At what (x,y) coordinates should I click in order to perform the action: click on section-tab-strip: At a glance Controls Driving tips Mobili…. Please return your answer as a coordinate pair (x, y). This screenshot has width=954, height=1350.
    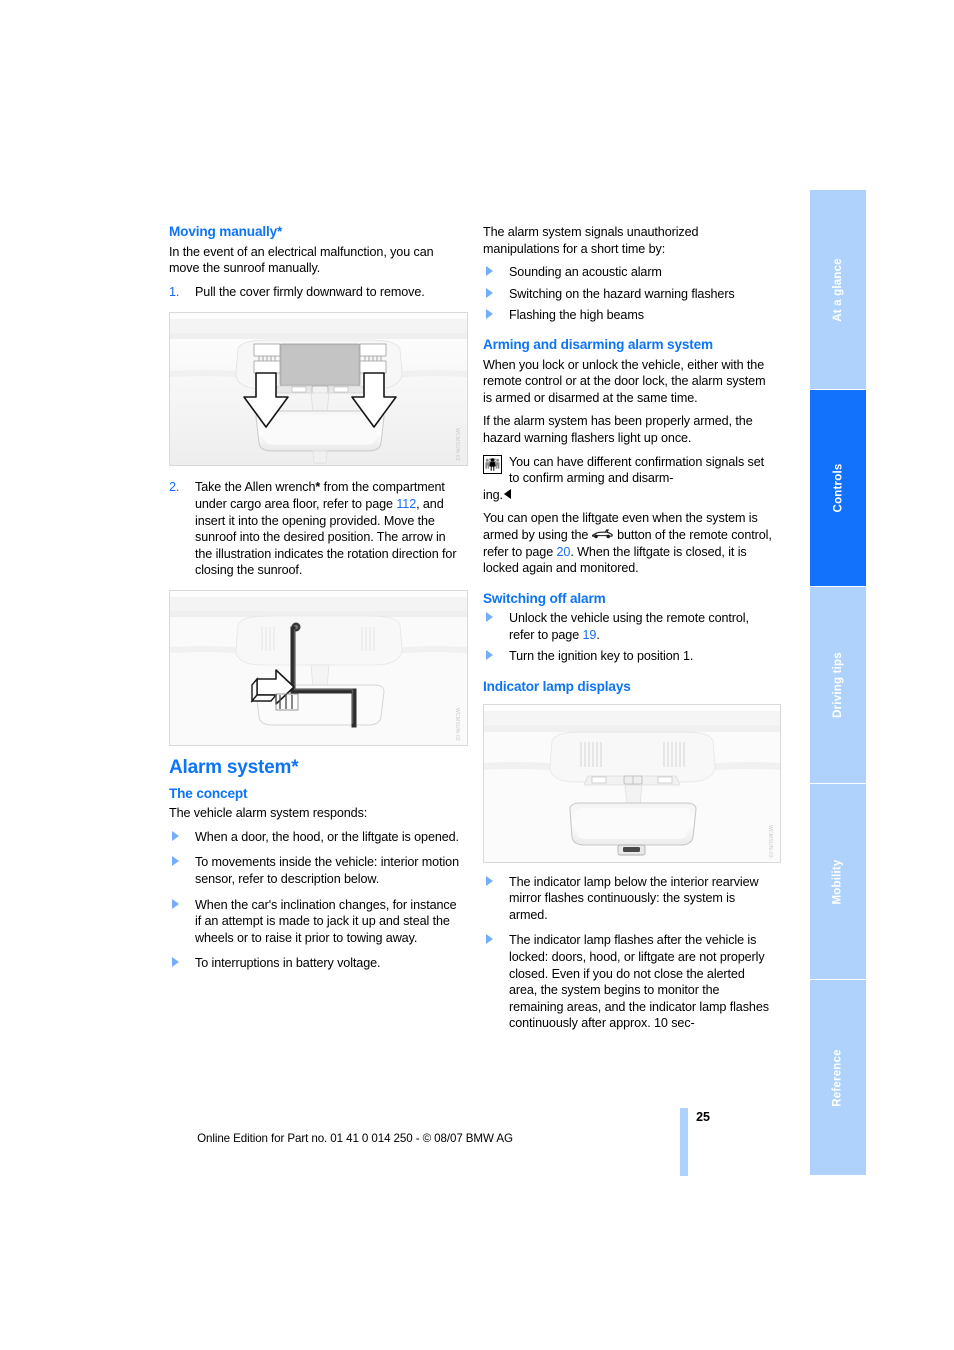
    Looking at the image, I should click on (838, 682).